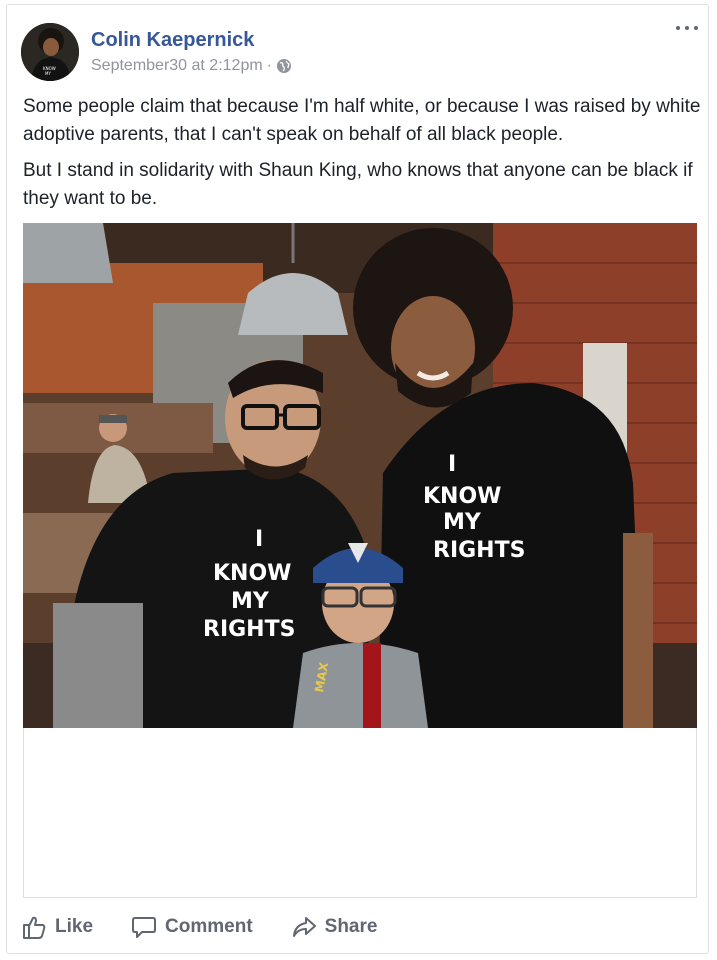 The height and width of the screenshot is (960, 717). I want to click on author-avatar: KNOW MY, so click(50, 52).